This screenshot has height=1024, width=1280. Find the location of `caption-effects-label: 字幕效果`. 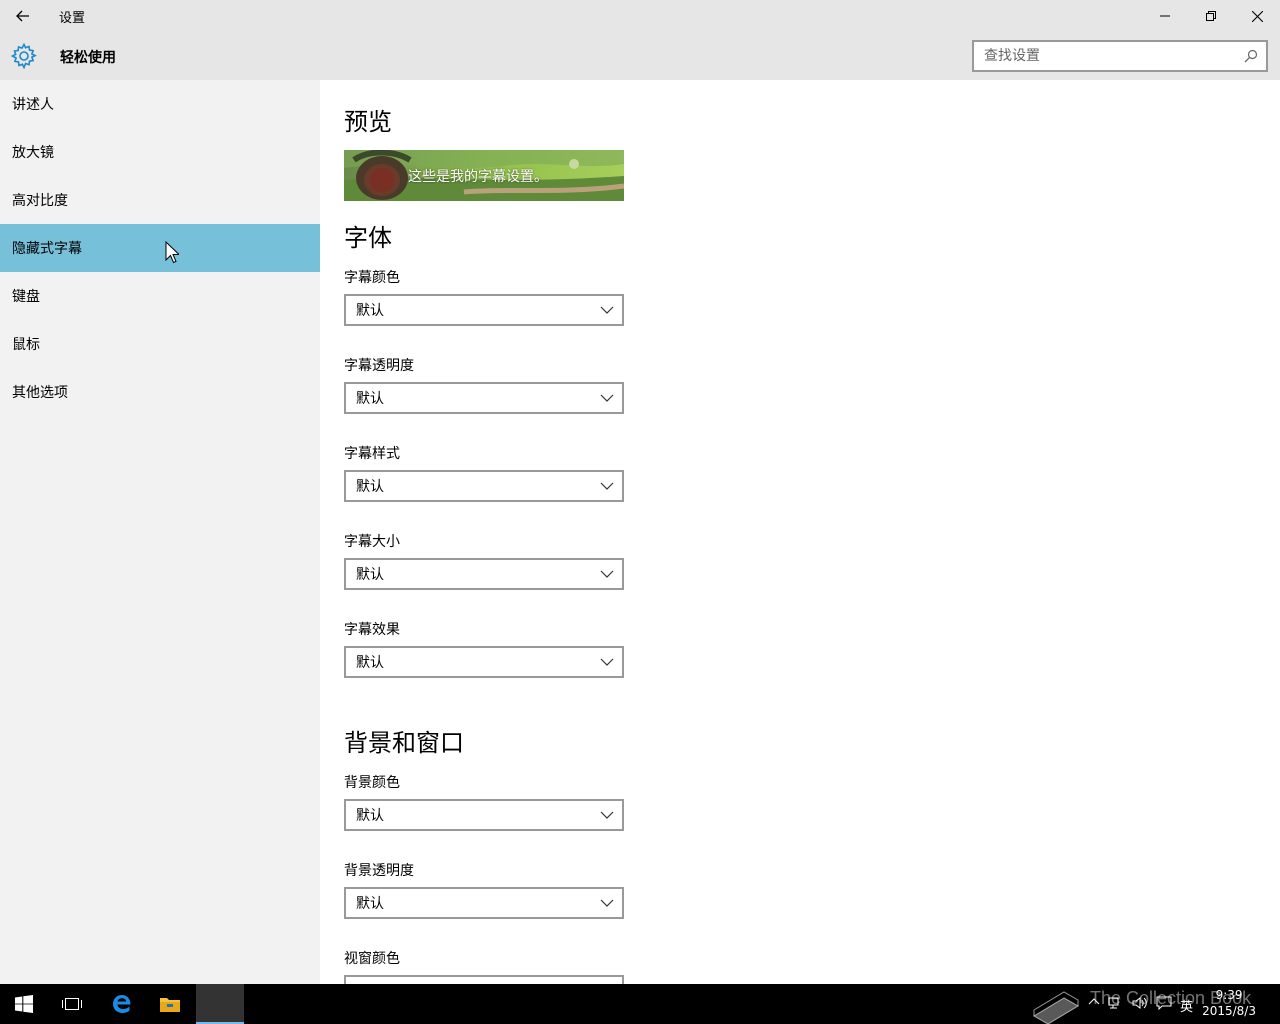

caption-effects-label: 字幕效果 is located at coordinates (372, 630).